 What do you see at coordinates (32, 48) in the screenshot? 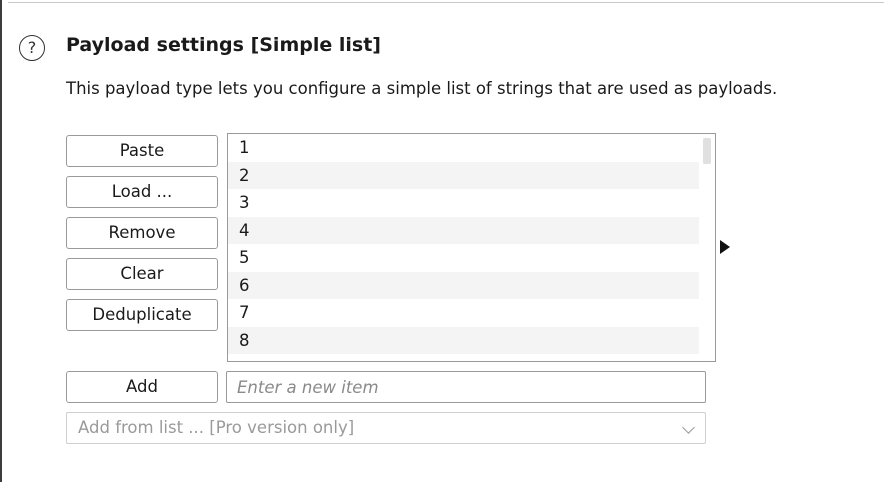
I see `help-icon: ?` at bounding box center [32, 48].